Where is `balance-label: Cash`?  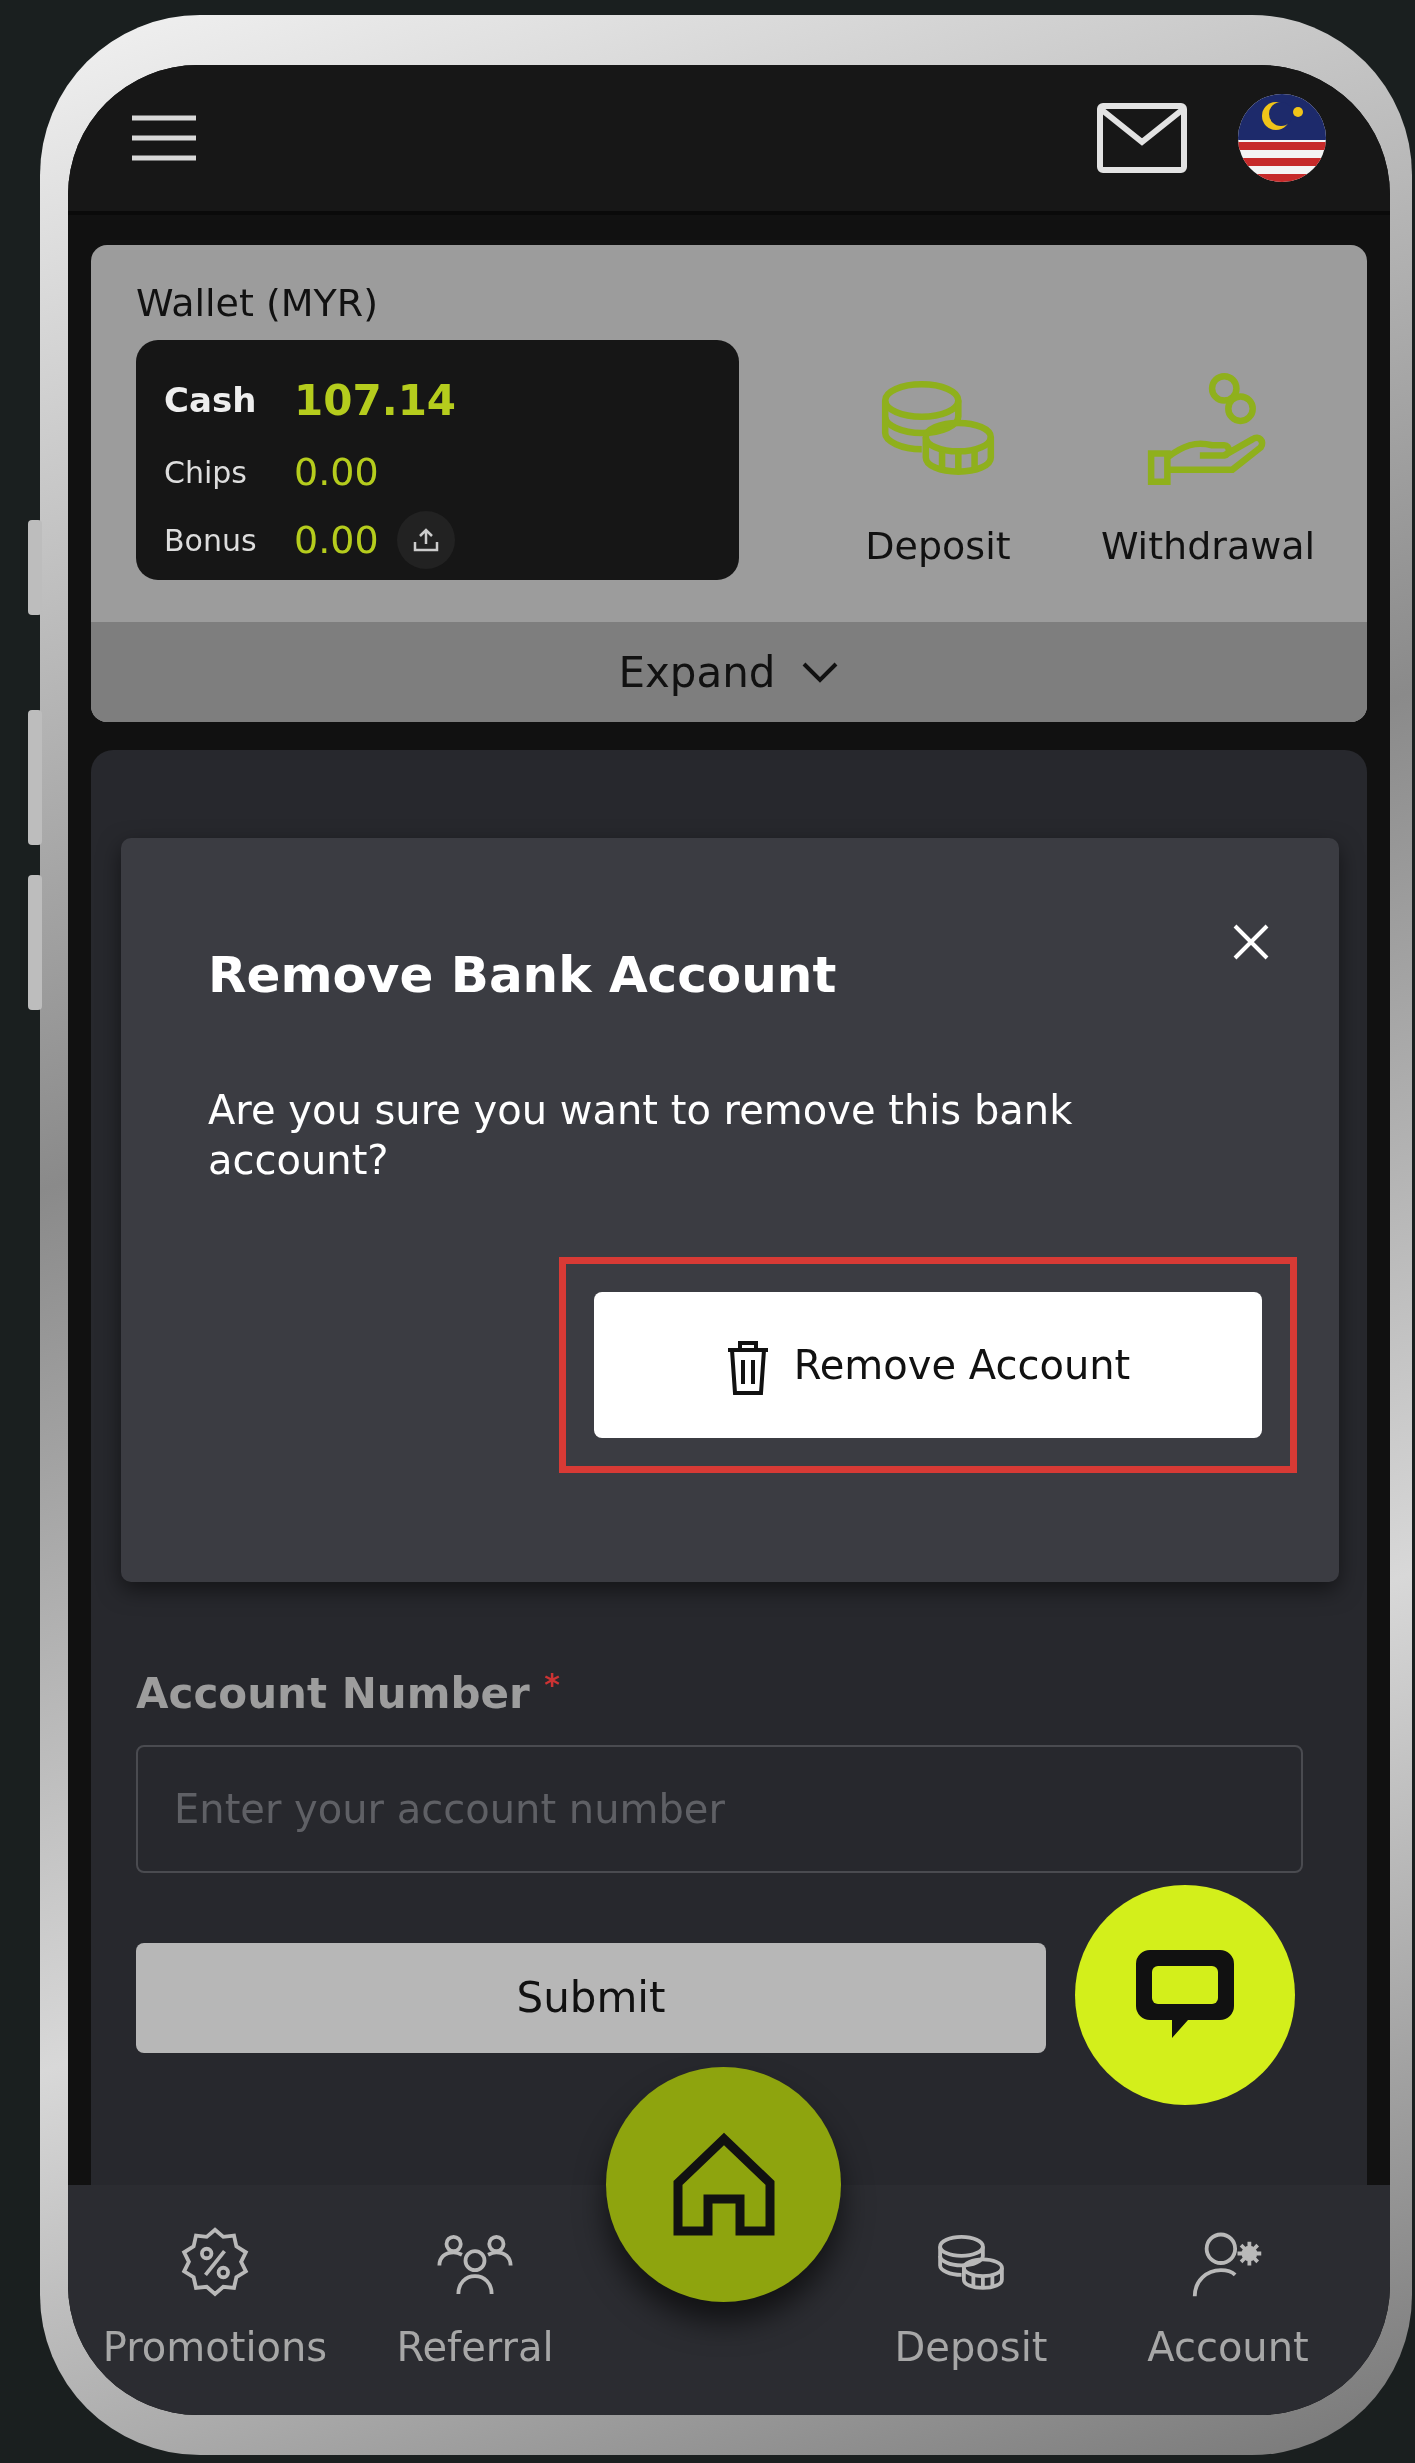
balance-label: Cash is located at coordinates (211, 400).